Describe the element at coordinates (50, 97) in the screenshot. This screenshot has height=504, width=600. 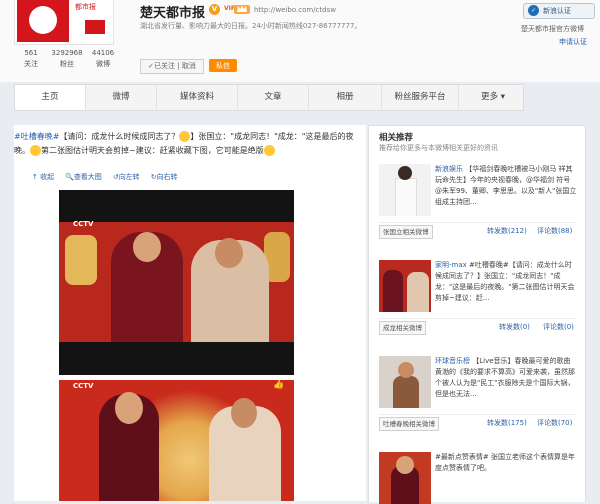
I see `tab-home: 主页` at that location.